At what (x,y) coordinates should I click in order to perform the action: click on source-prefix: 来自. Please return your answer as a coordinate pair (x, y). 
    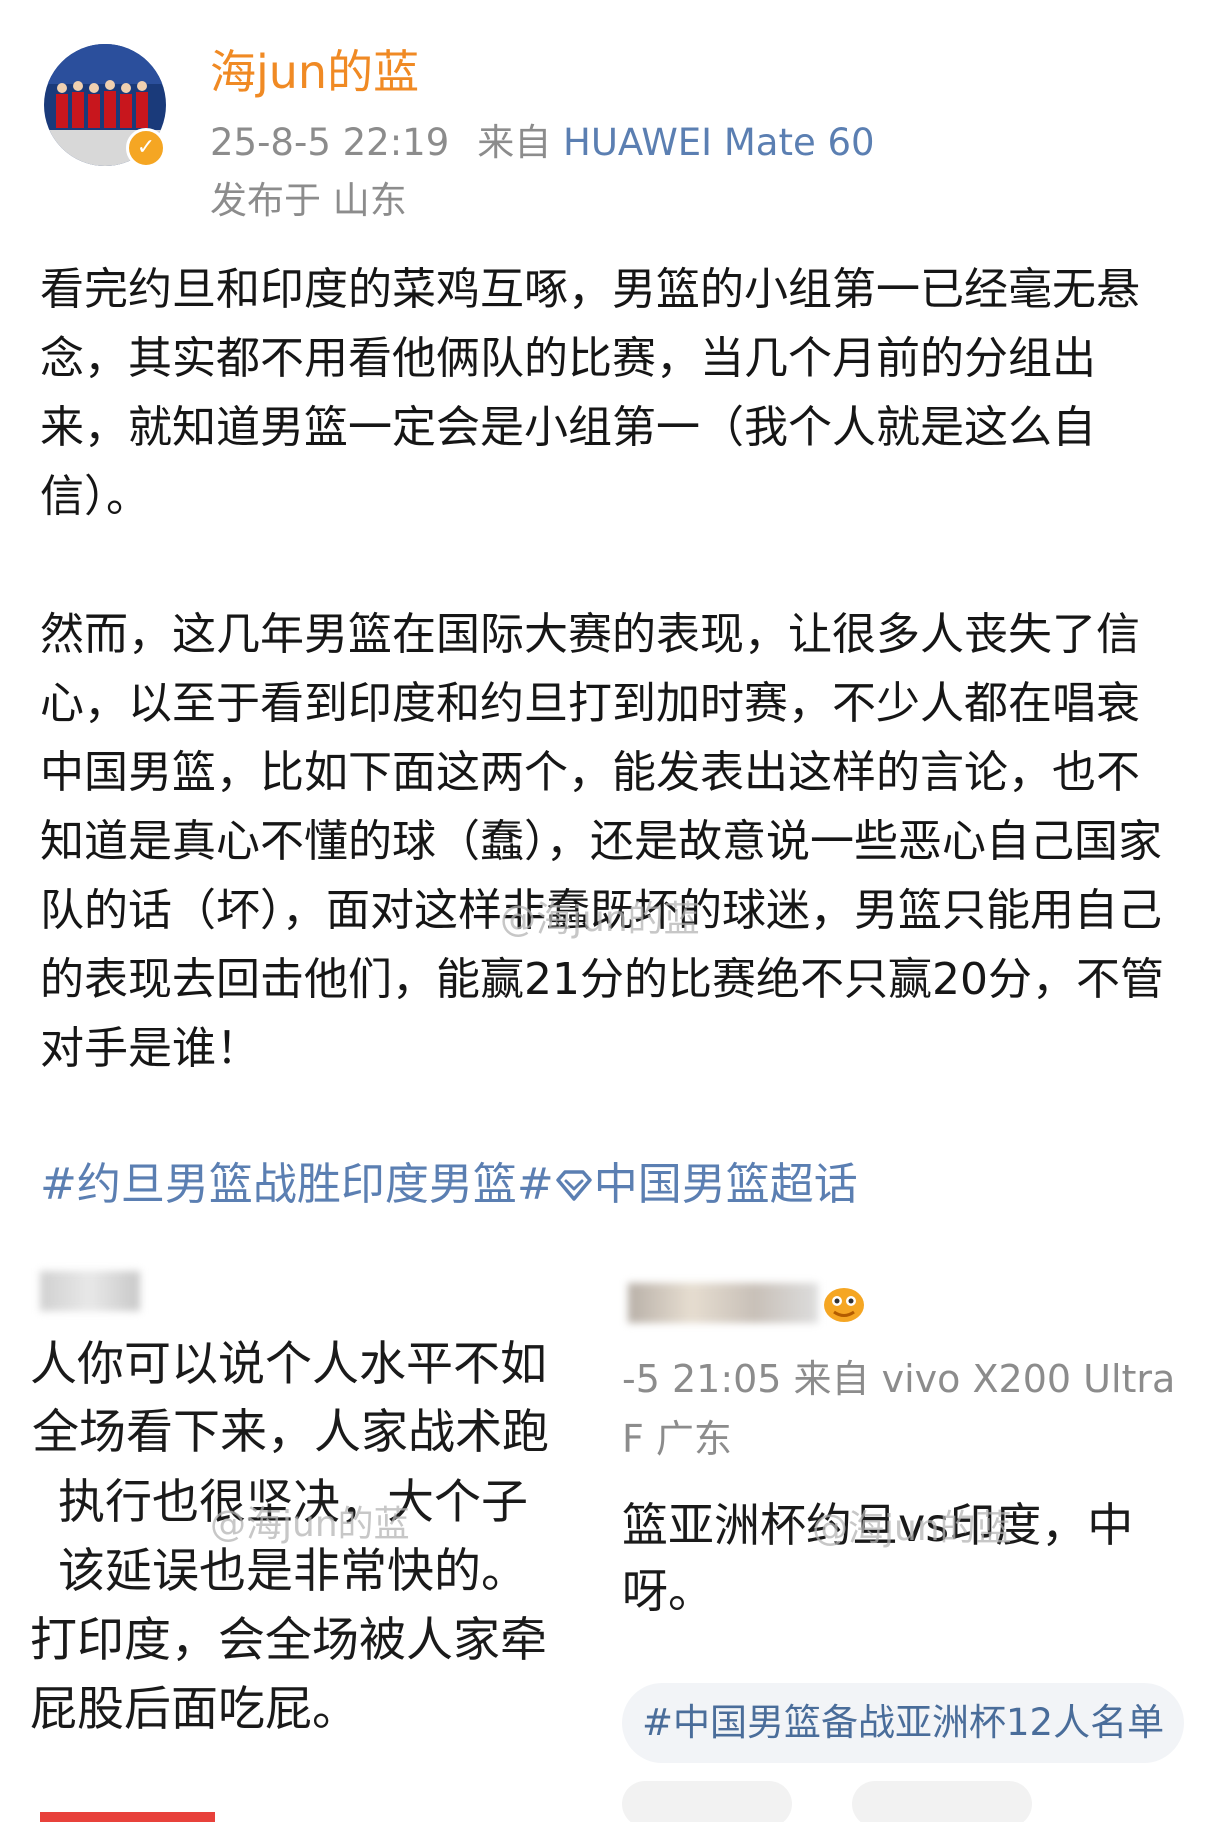
    Looking at the image, I should click on (514, 142).